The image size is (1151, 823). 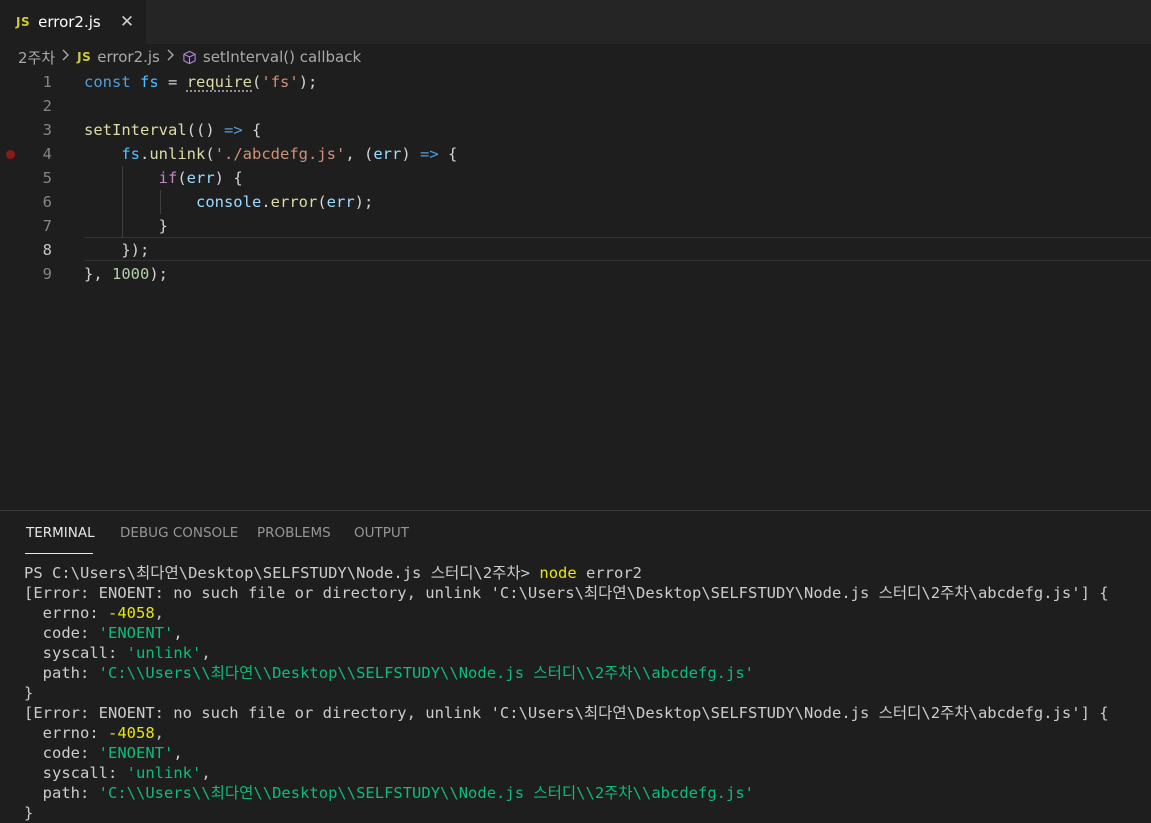 I want to click on terminal-line: errno: -4058,, so click(x=587, y=613).